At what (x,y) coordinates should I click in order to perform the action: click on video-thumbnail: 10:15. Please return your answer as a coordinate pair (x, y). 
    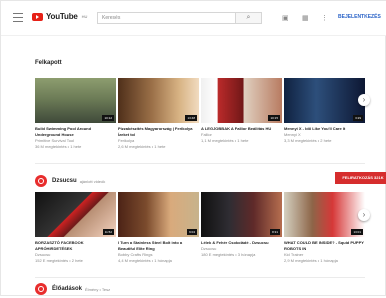
    Looking at the image, I should click on (241, 100).